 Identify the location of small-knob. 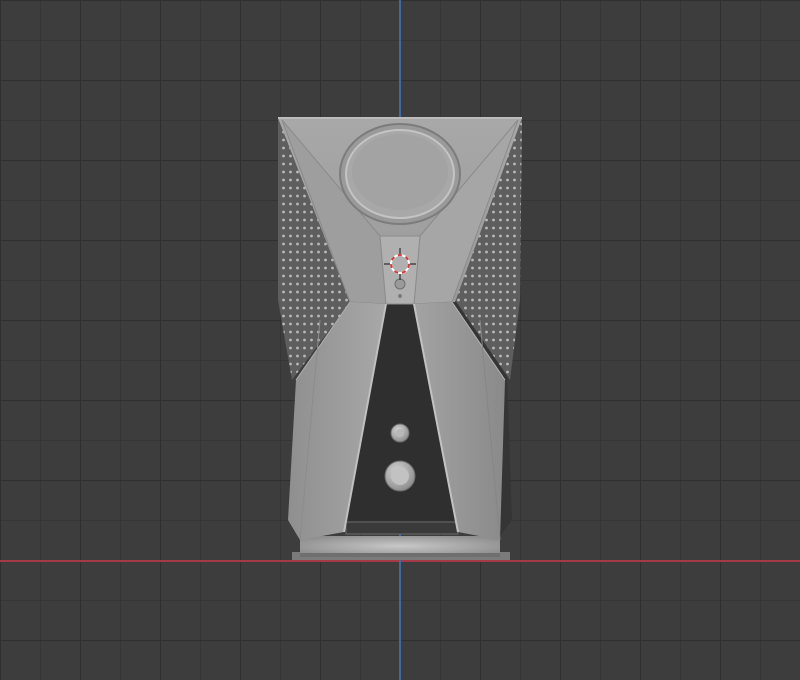
(400, 433).